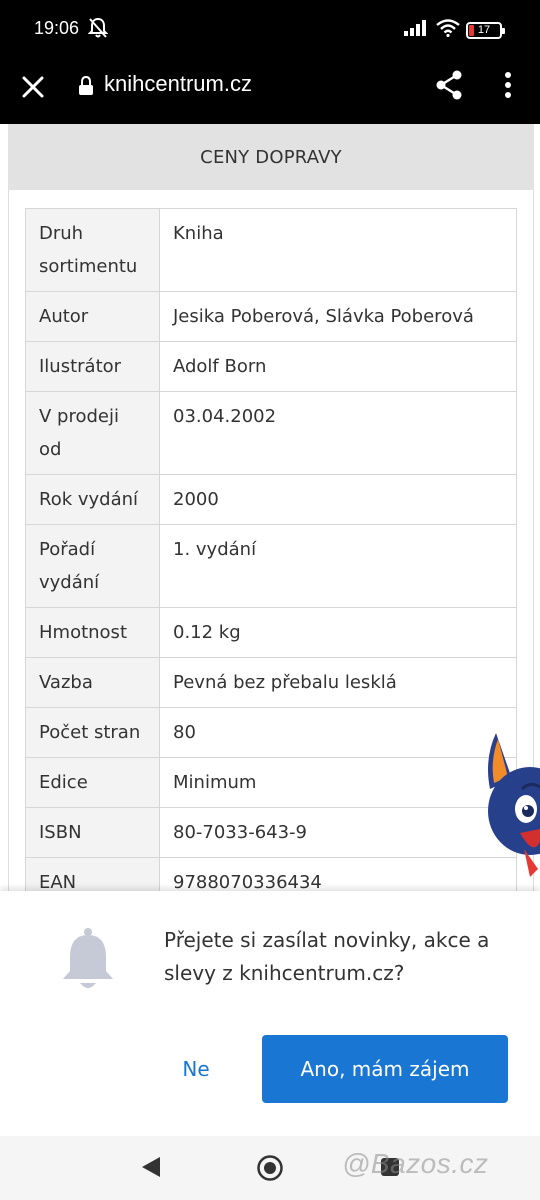 The height and width of the screenshot is (1200, 540). Describe the element at coordinates (57, 28) in the screenshot. I see `status-time: 19:06` at that location.